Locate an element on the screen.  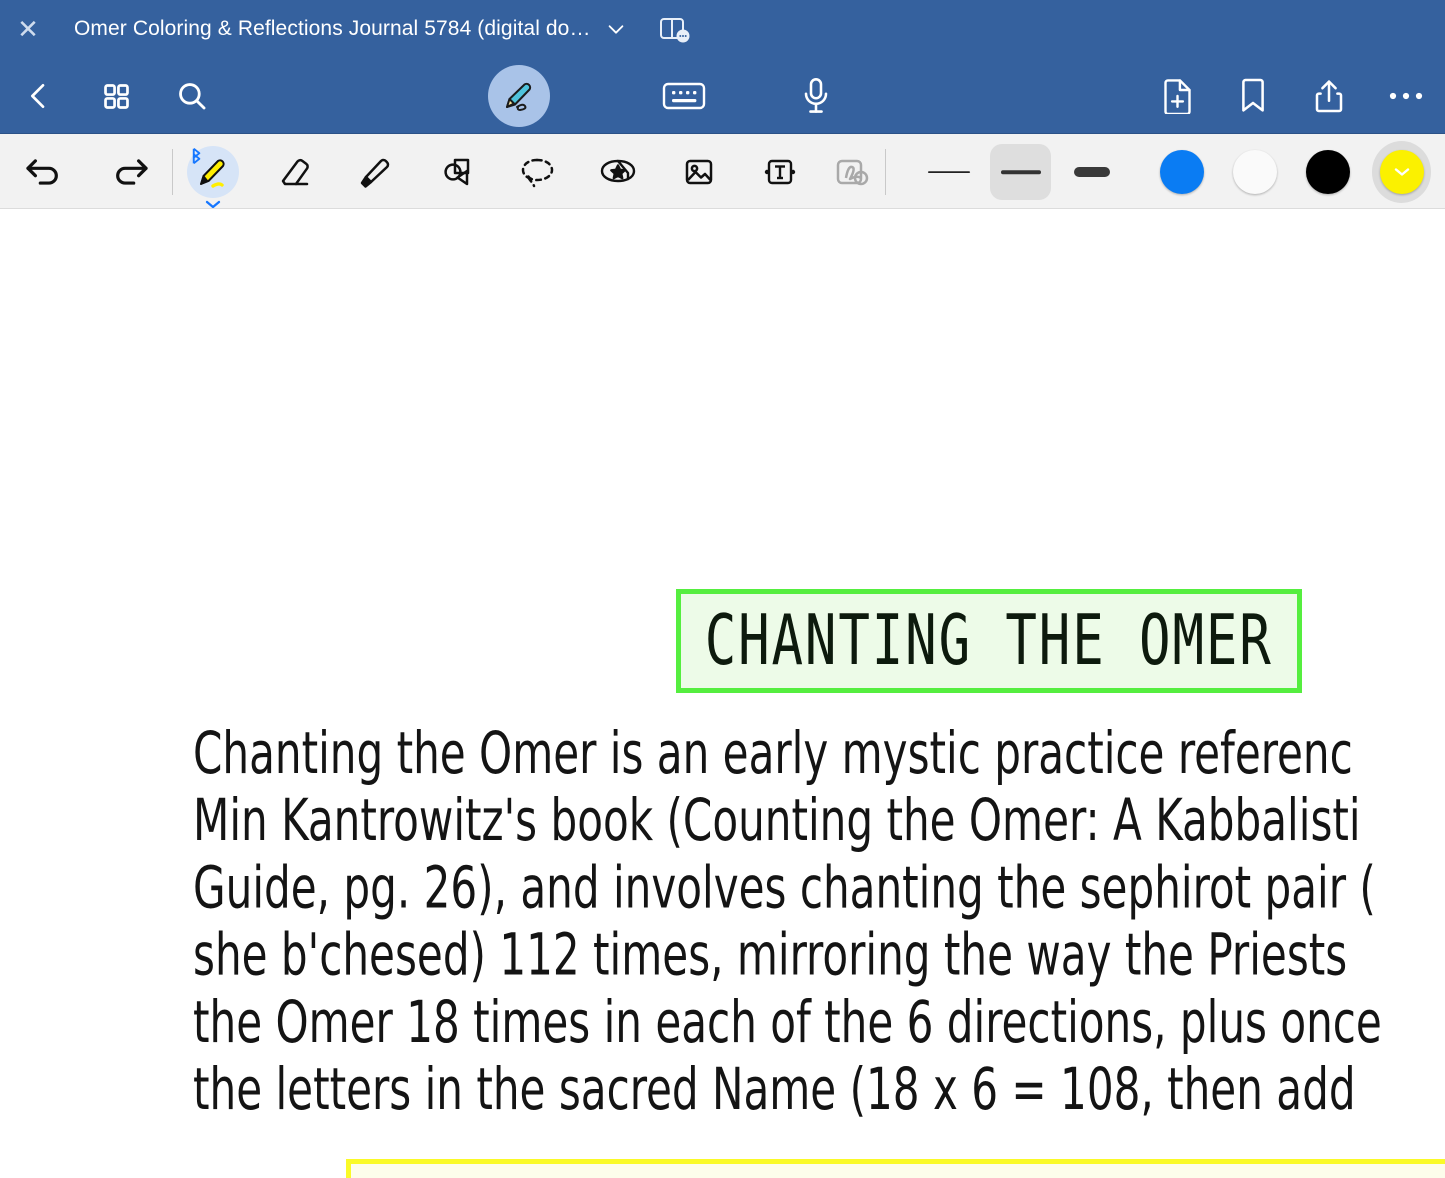
search-icon is located at coordinates (192, 96).